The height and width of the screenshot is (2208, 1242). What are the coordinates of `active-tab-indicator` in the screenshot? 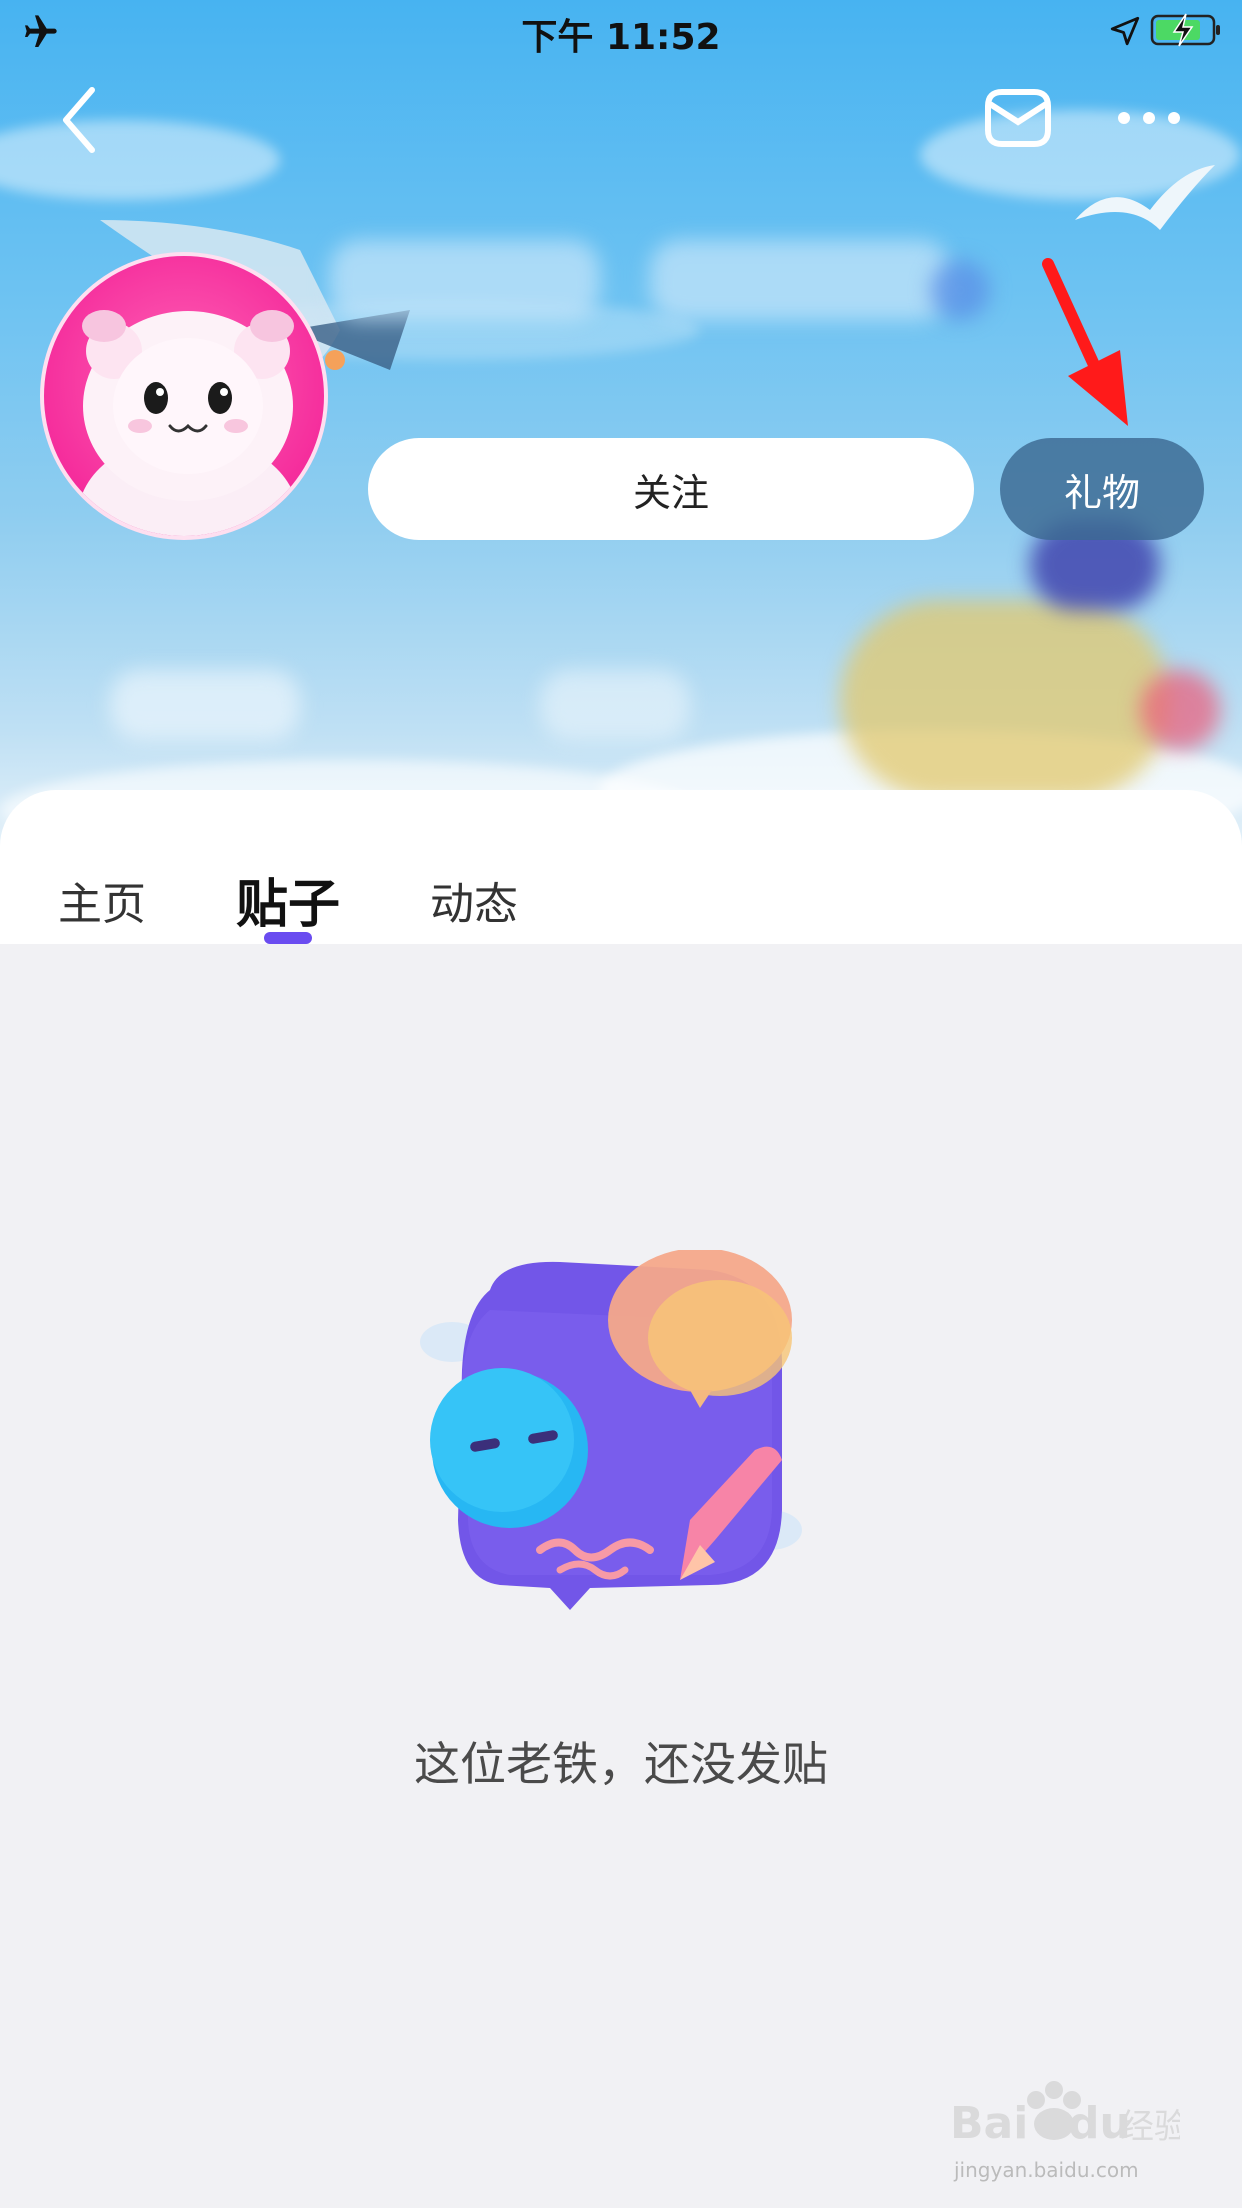 It's located at (288, 938).